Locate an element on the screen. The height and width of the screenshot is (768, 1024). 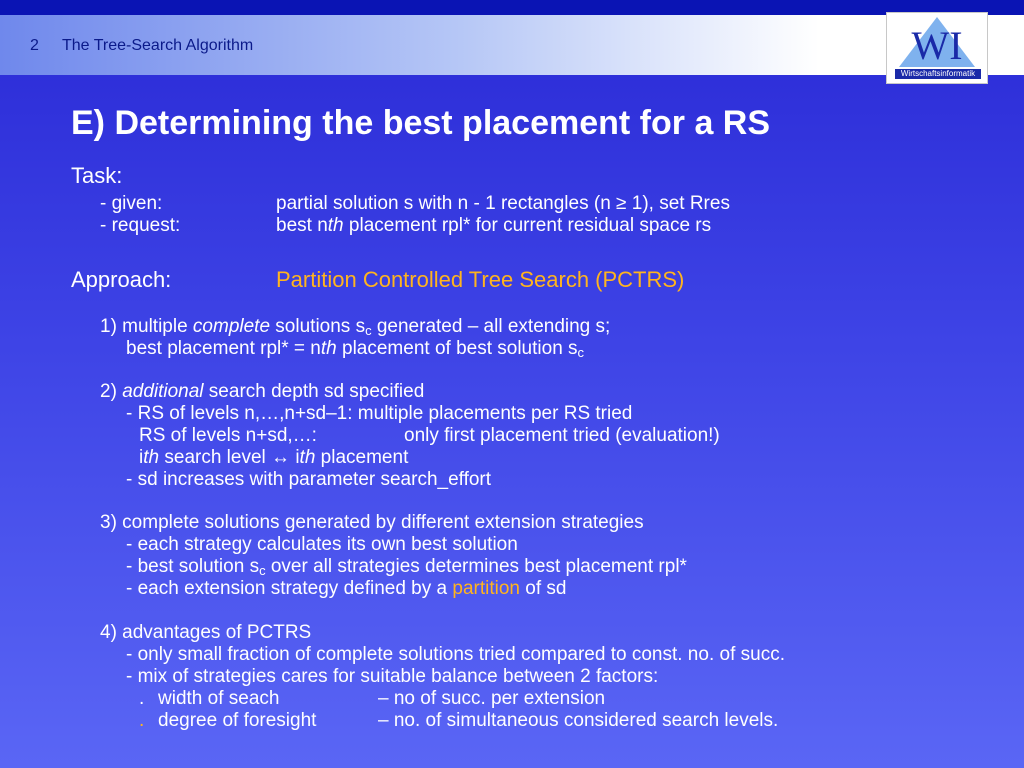
point2-line3: ith search level ↔ ith placement is located at coordinates (274, 457).